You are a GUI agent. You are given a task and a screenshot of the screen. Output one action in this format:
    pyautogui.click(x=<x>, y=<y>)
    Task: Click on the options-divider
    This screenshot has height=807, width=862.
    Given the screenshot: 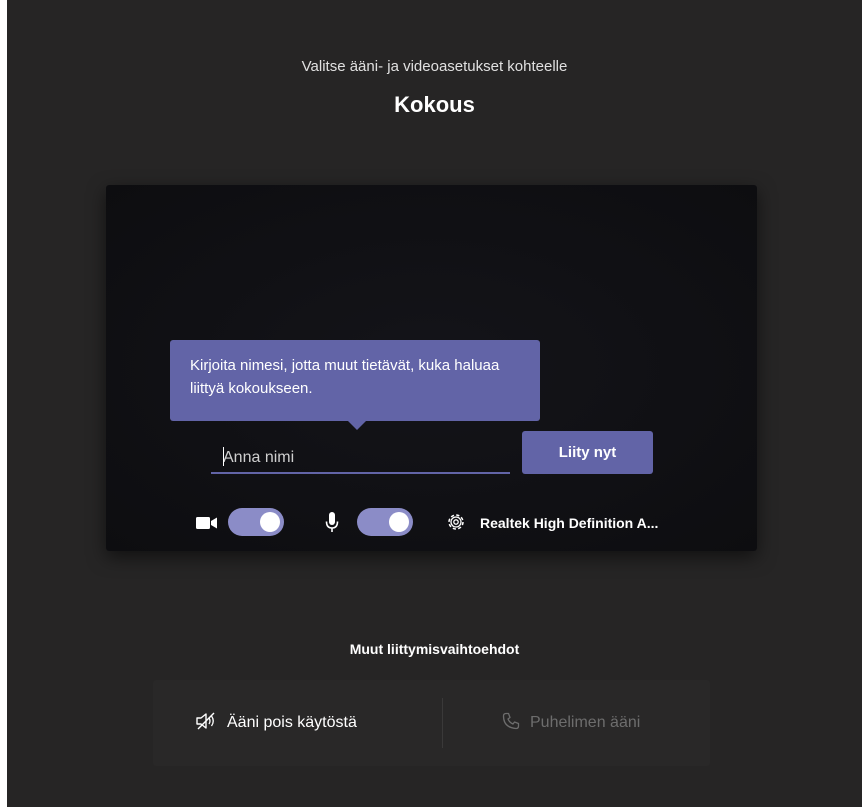 What is the action you would take?
    pyautogui.click(x=442, y=723)
    